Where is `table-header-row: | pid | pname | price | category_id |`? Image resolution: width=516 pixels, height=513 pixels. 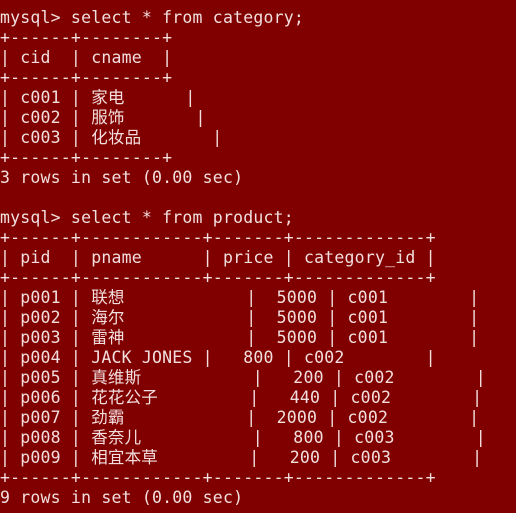
table-header-row: | pid | pname | price | category_id | is located at coordinates (218, 257).